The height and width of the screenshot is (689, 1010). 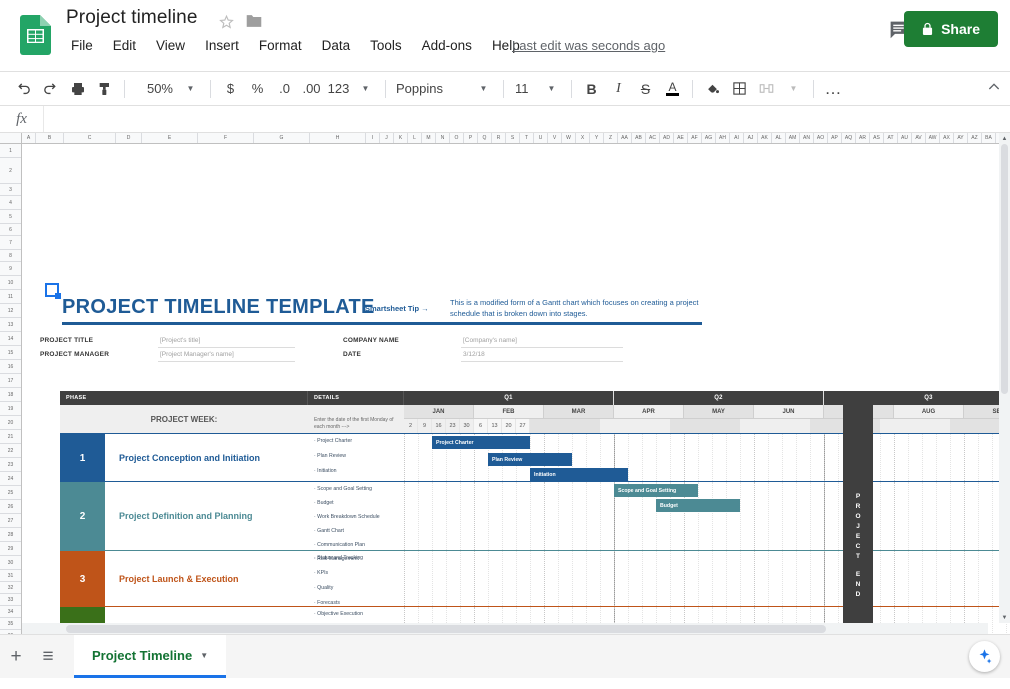 What do you see at coordinates (1004, 269) in the screenshot?
I see `vertical-scroll-thumb` at bounding box center [1004, 269].